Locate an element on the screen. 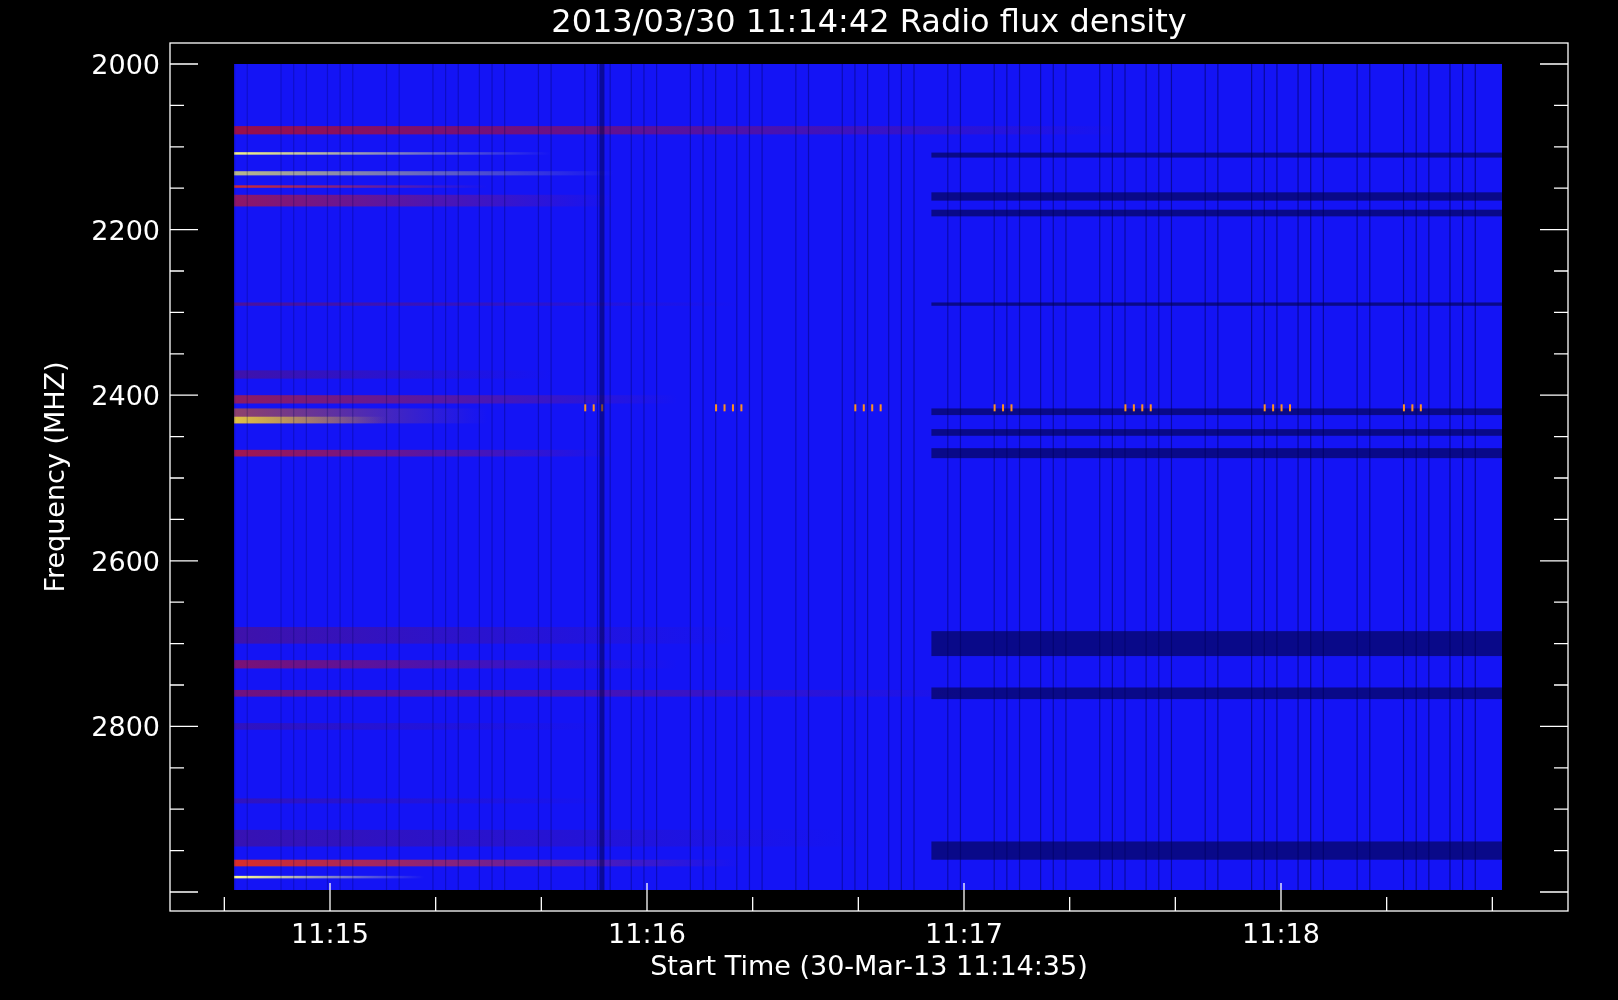 This screenshot has width=1618, height=1000. tick-label: 11:17 is located at coordinates (964, 933).